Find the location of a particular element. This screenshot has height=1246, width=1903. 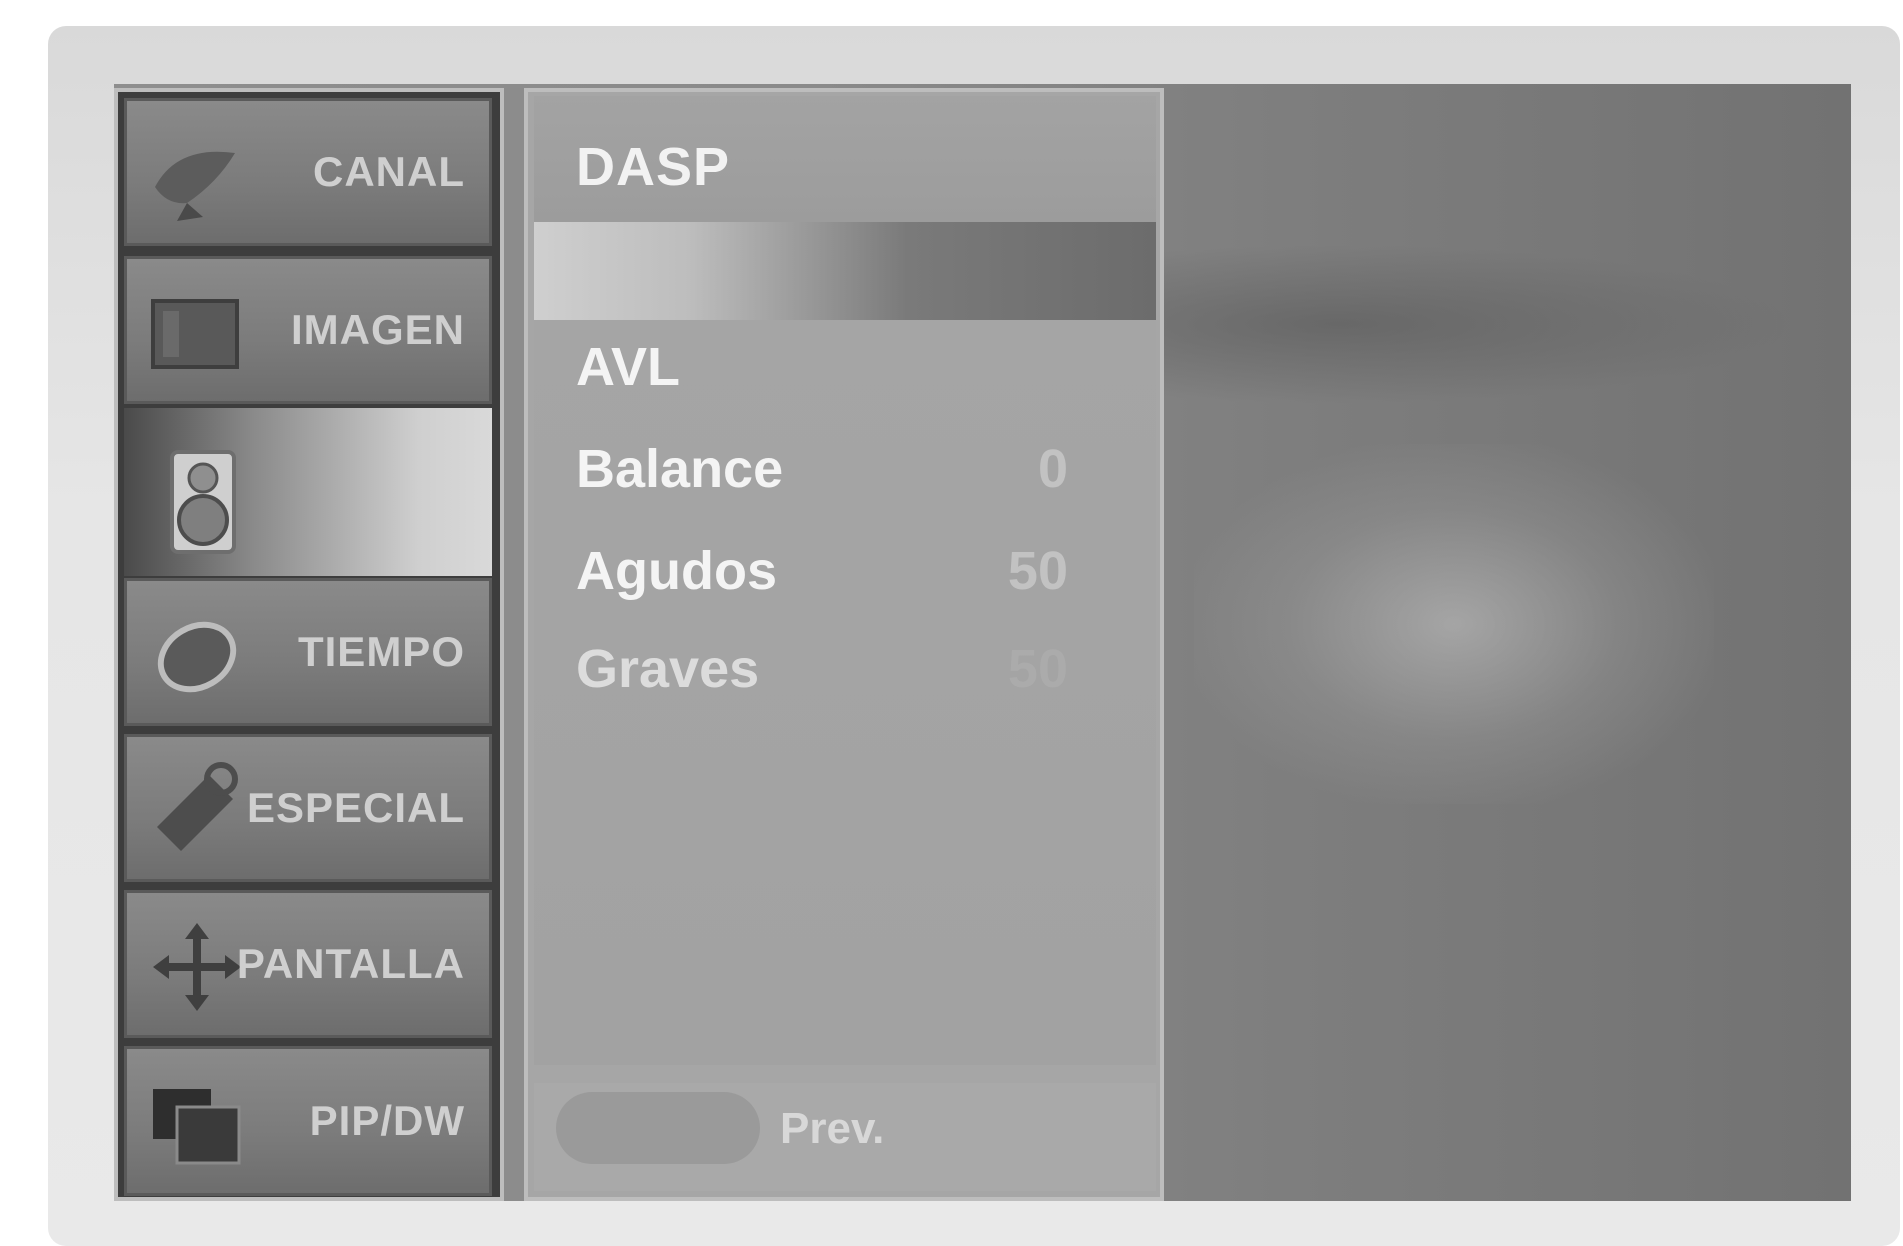

pip-windows-icon is located at coordinates (197, 1127).